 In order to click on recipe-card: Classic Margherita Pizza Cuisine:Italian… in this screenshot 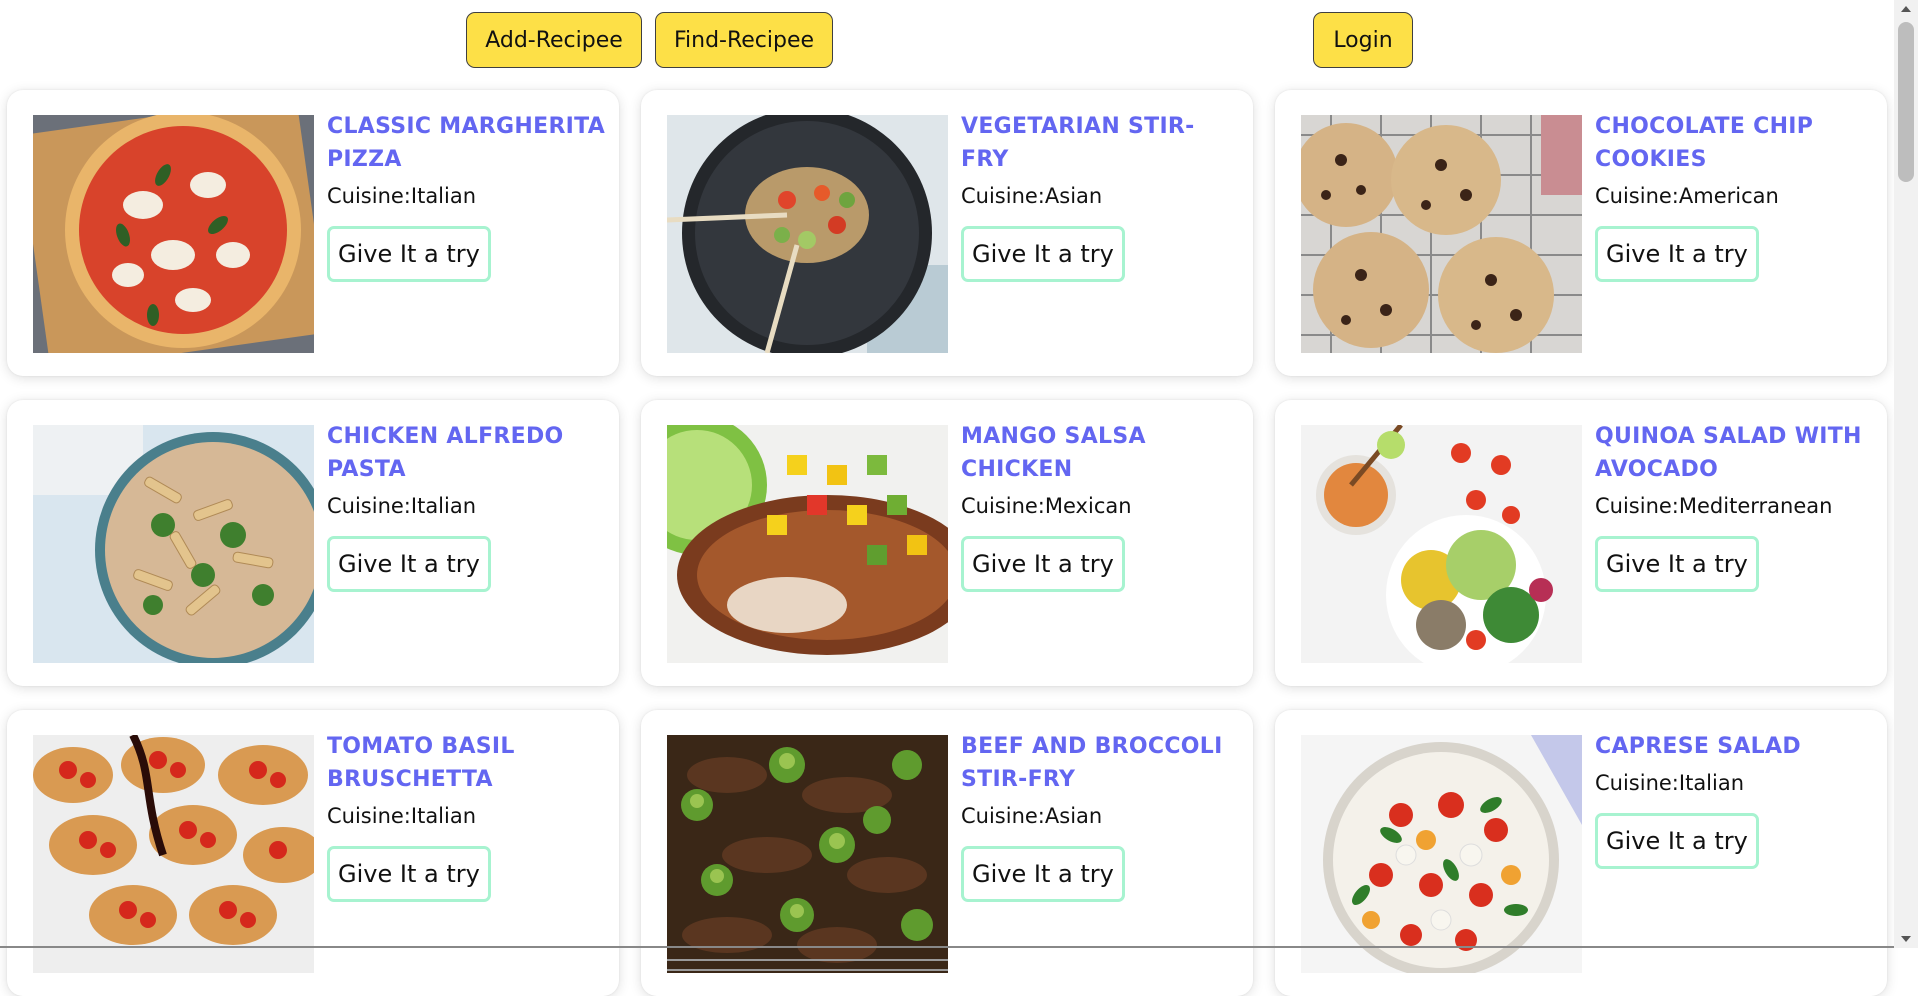, I will do `click(313, 233)`.